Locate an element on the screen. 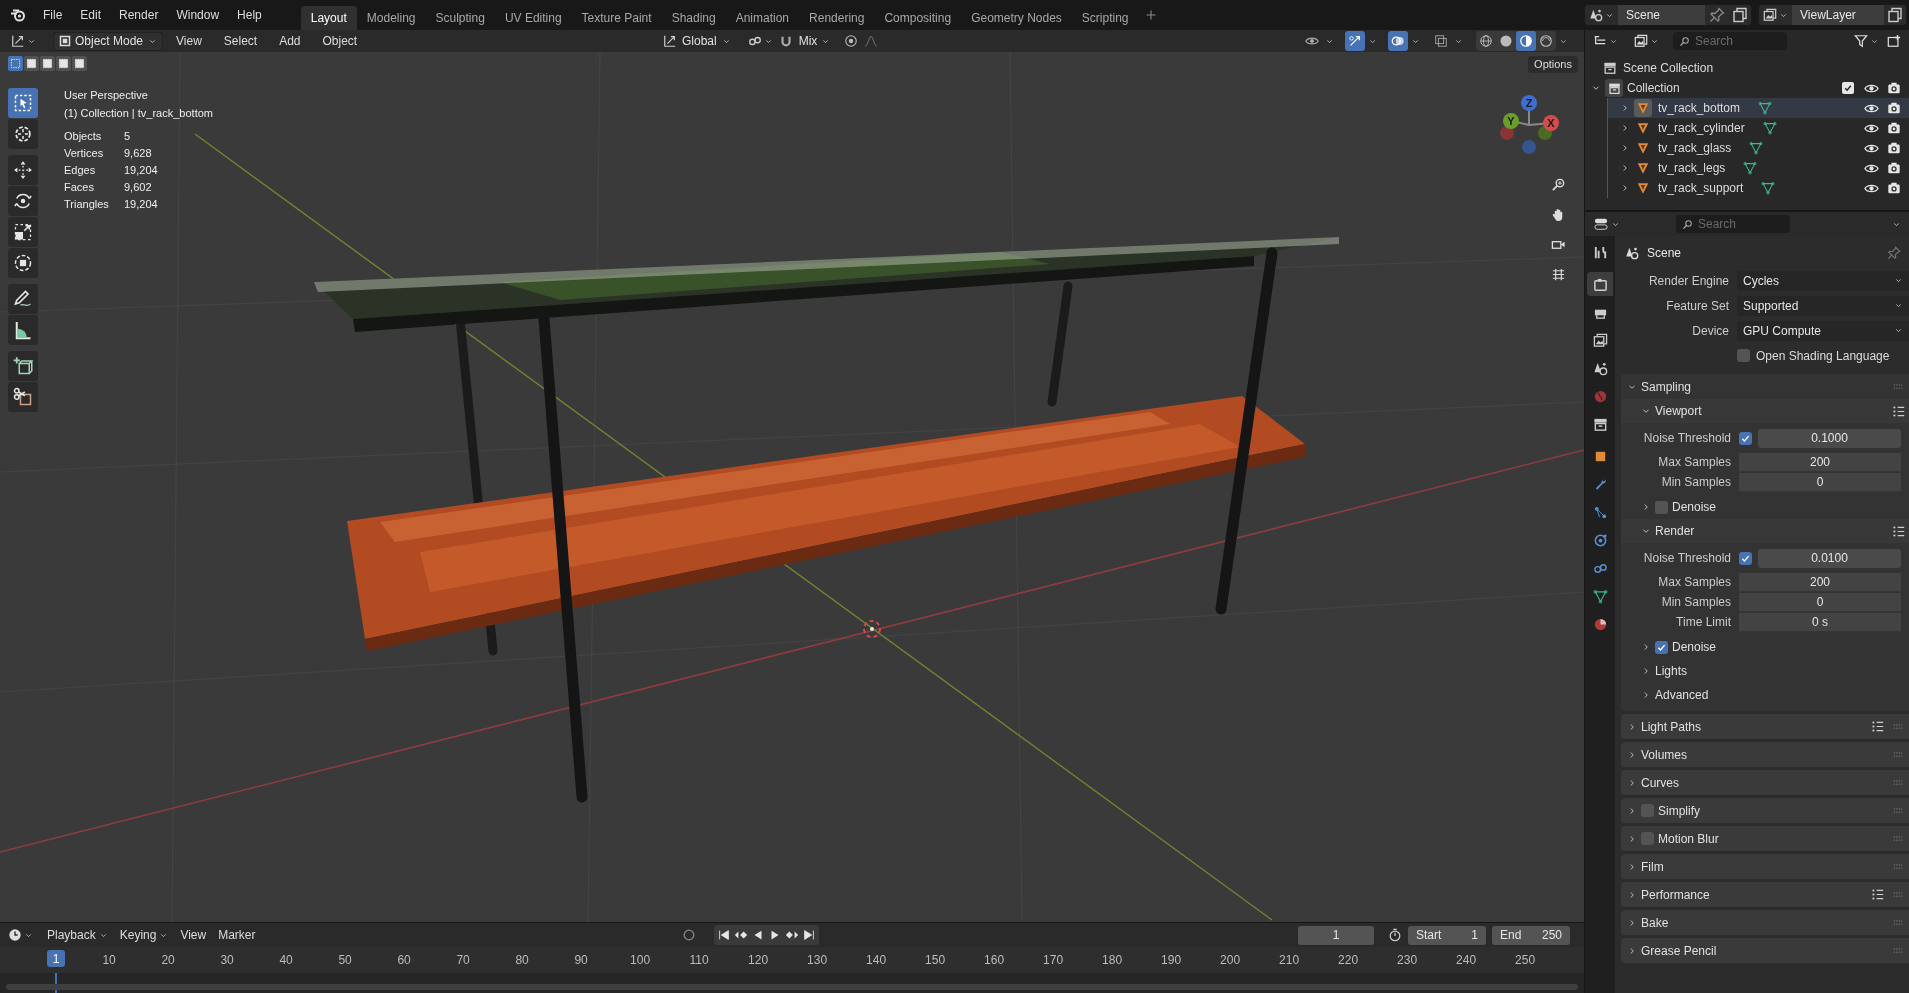 The width and height of the screenshot is (1909, 993). outliner-row: tv_rack_cylinder is located at coordinates (1758, 128).